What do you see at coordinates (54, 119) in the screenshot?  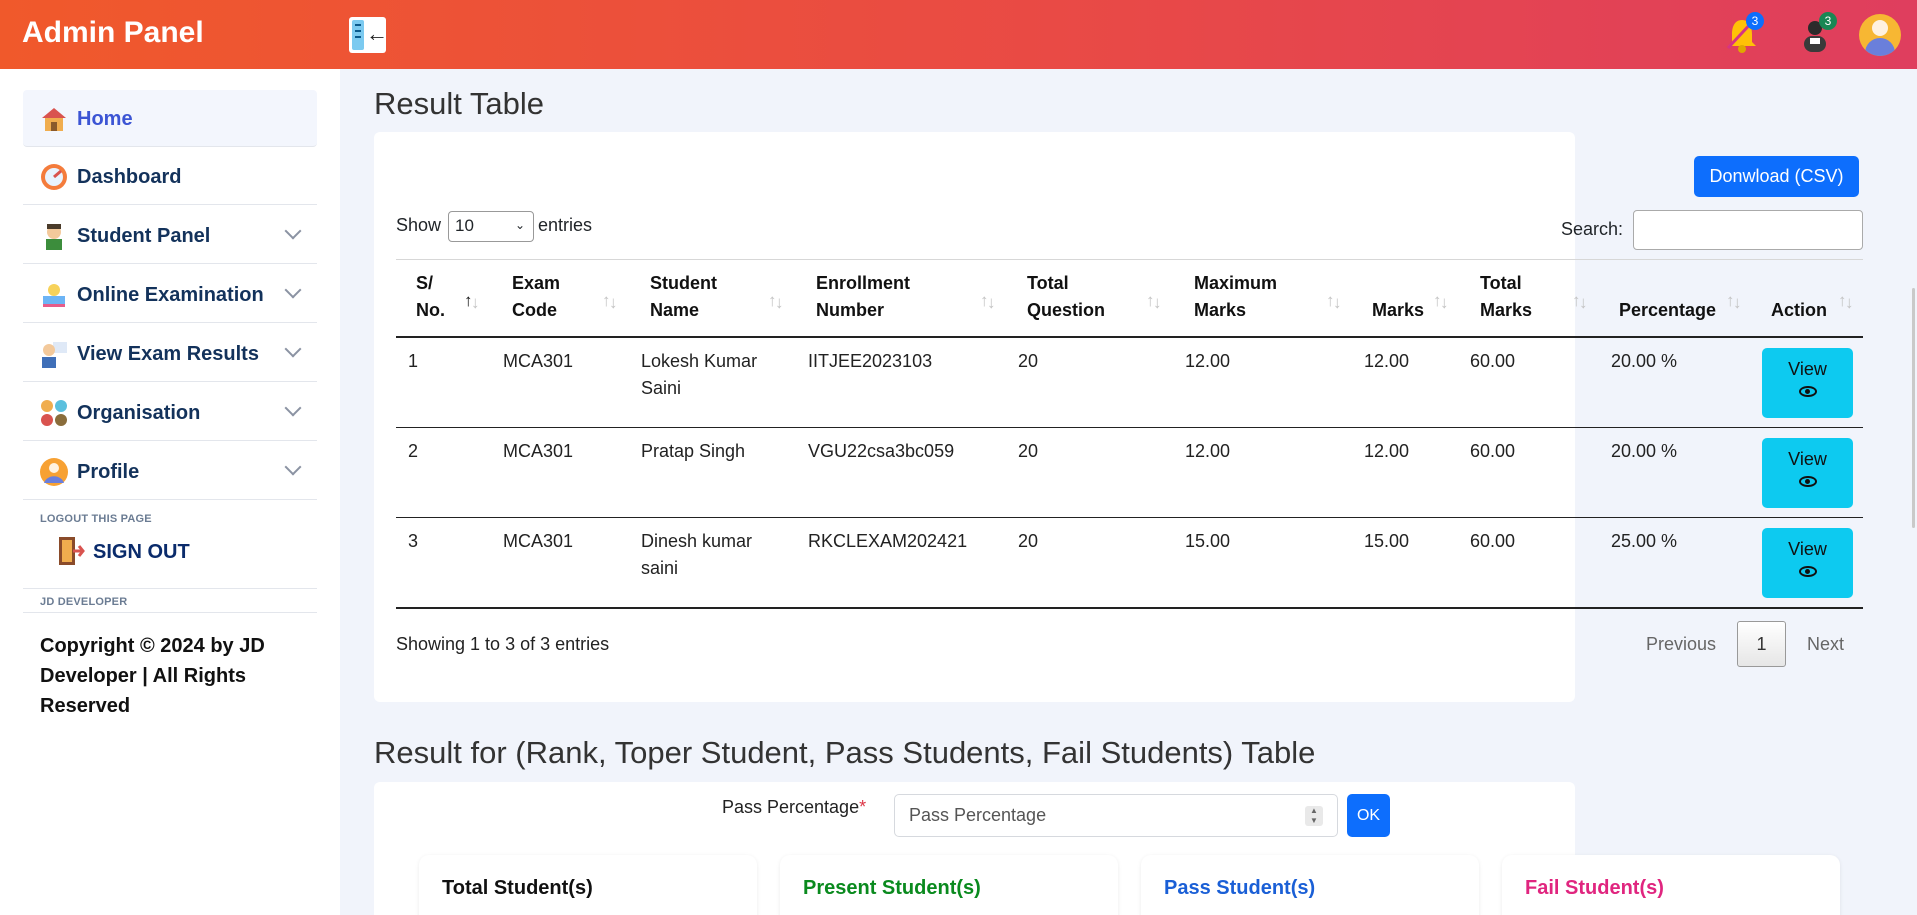 I see `home-icon` at bounding box center [54, 119].